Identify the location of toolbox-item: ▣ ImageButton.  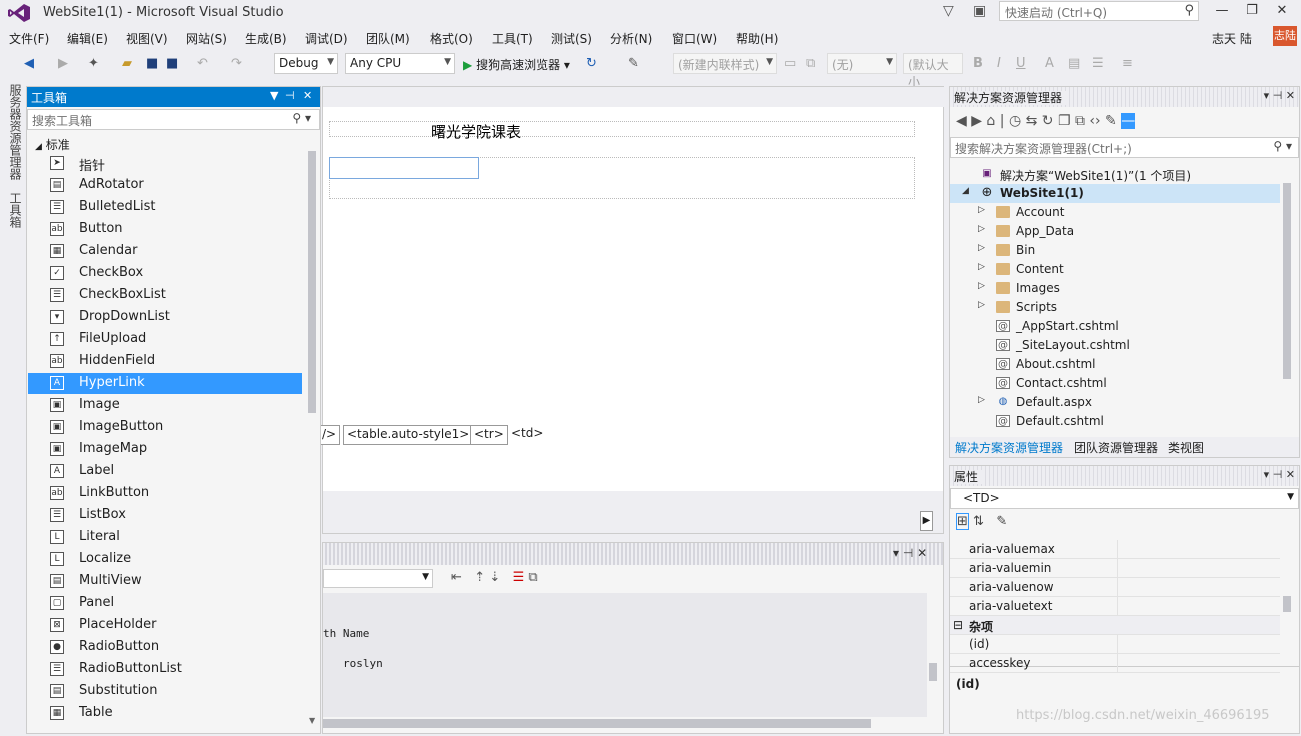
(165, 427).